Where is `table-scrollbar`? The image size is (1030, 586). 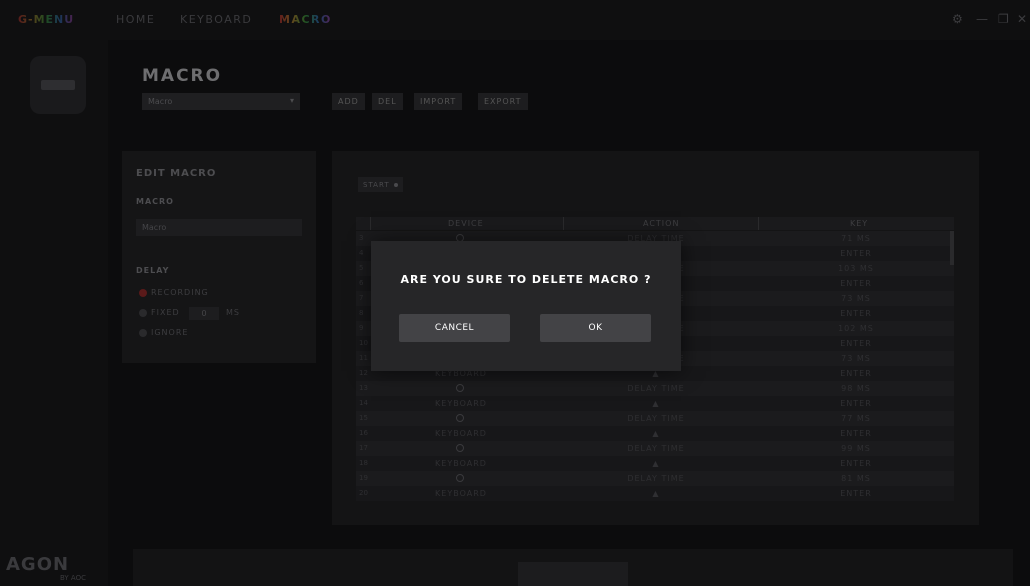 table-scrollbar is located at coordinates (952, 248).